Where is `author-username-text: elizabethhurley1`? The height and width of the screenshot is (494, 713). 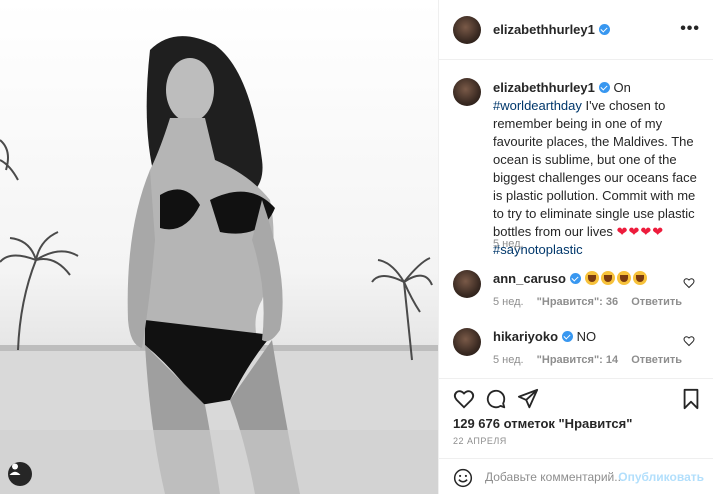
author-username-text: elizabethhurley1 is located at coordinates (544, 29).